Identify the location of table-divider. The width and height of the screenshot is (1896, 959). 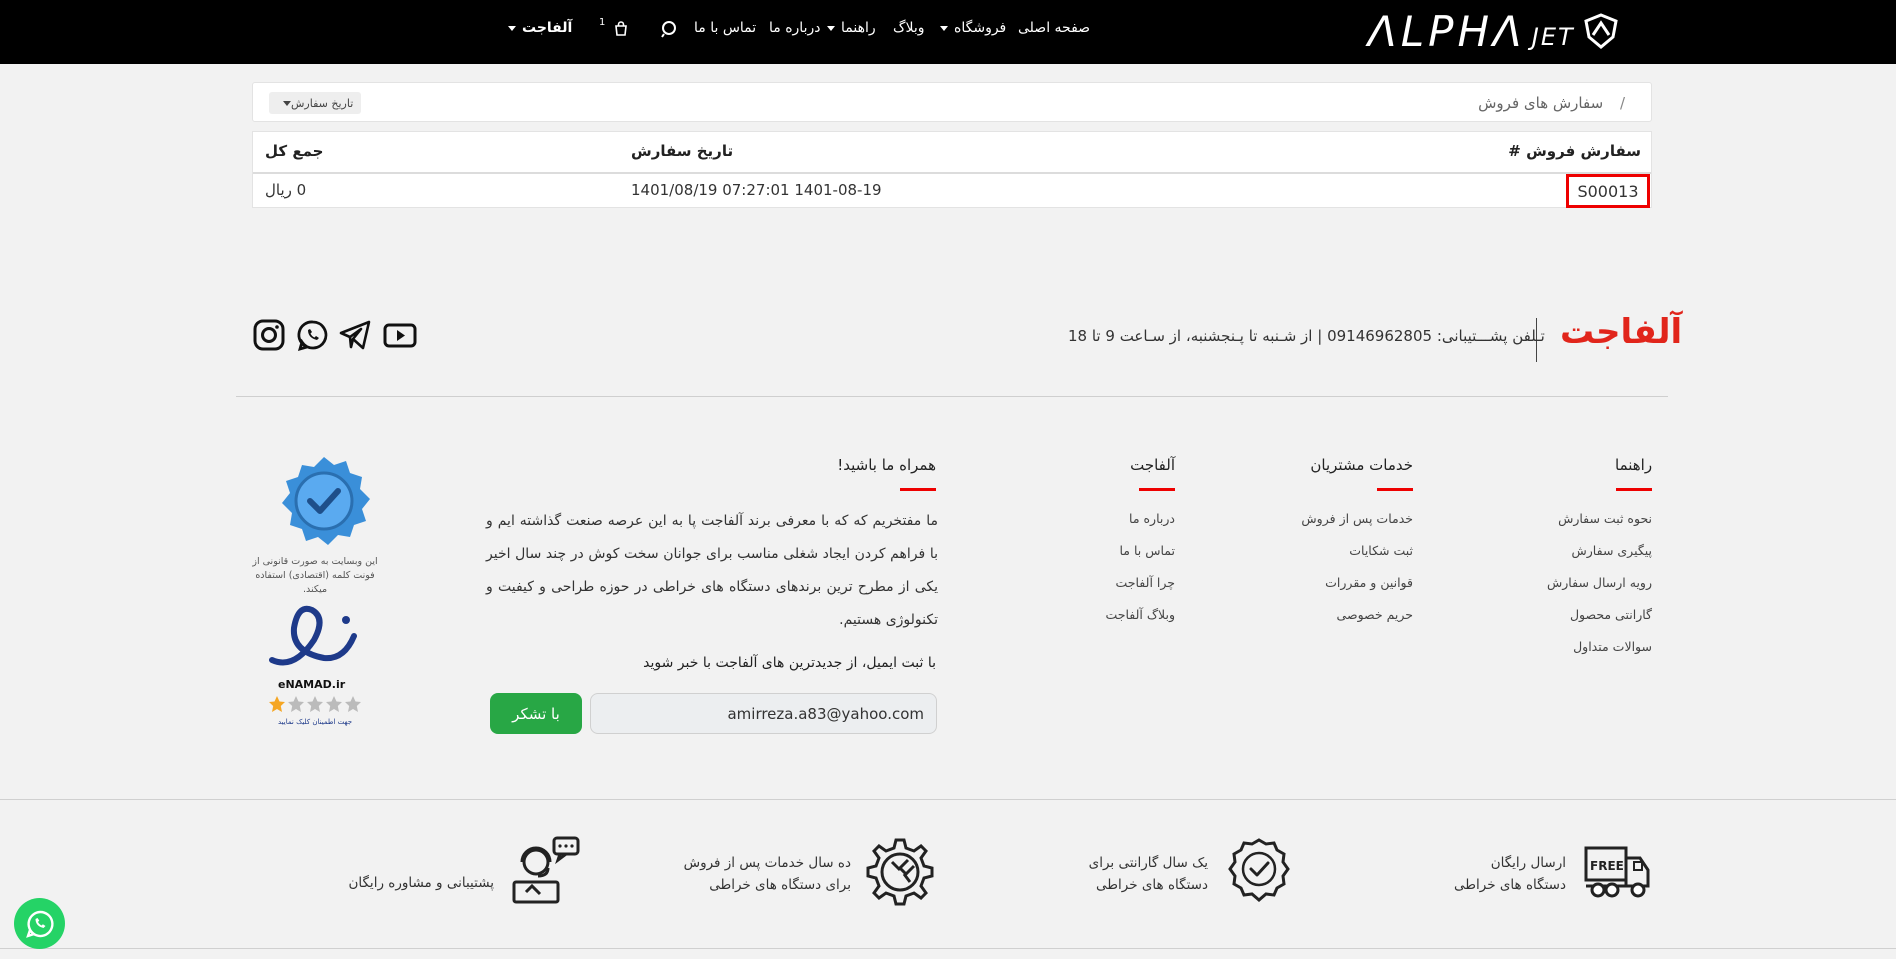
(952, 173).